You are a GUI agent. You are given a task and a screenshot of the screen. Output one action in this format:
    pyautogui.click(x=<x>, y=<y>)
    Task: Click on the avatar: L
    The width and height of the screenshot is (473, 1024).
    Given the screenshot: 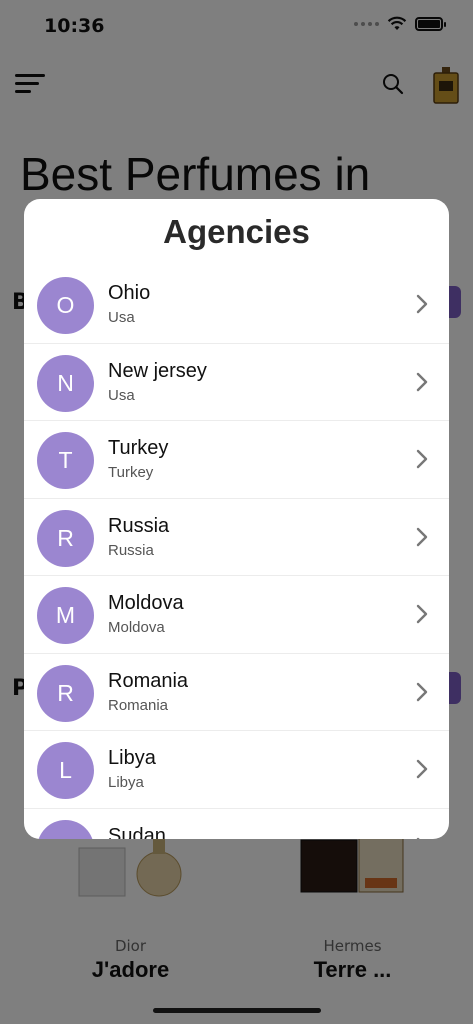 What is the action you would take?
    pyautogui.click(x=65, y=770)
    